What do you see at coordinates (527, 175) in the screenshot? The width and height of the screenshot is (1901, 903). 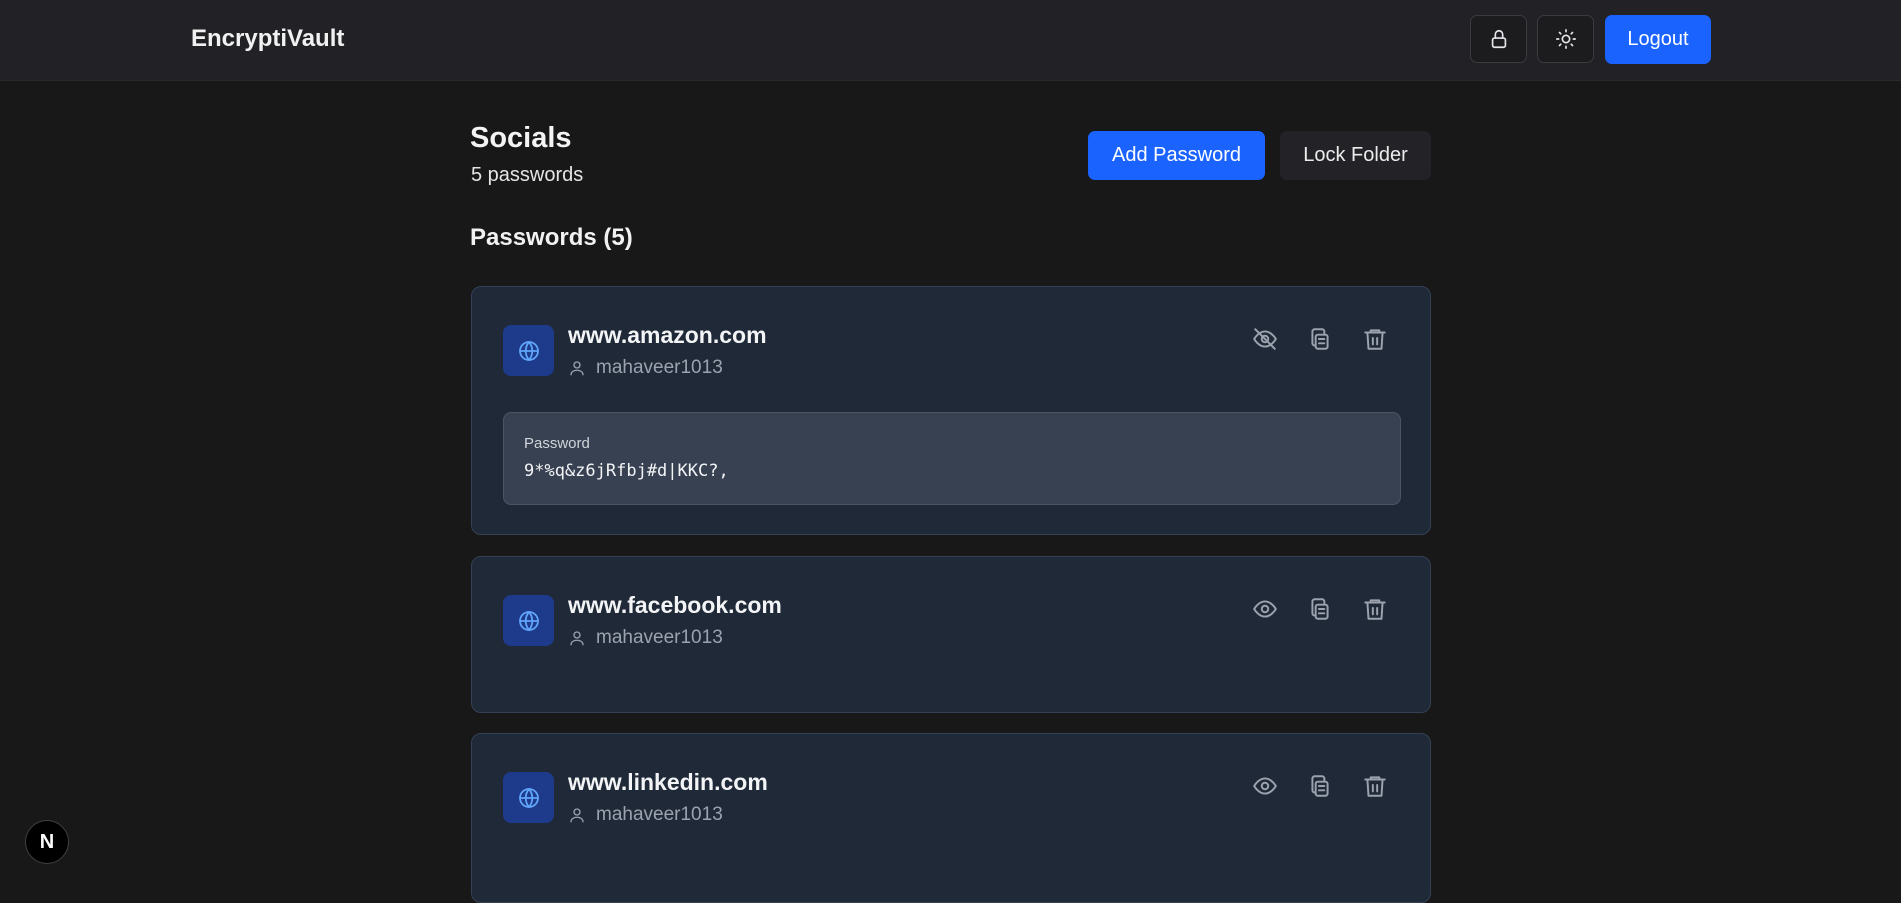 I see `folder-password-count: 5 passwords` at bounding box center [527, 175].